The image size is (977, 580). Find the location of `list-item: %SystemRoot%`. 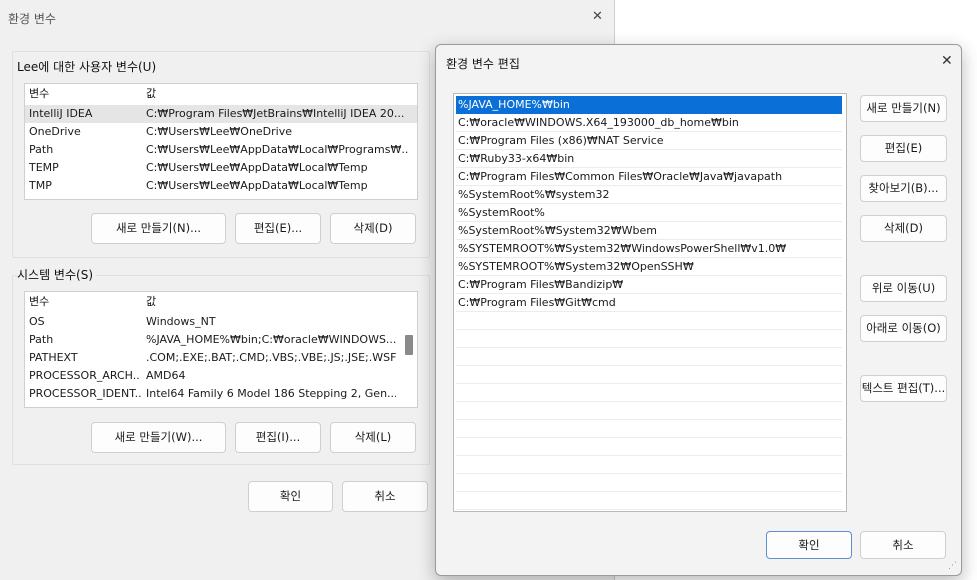

list-item: %SystemRoot% is located at coordinates (649, 213).